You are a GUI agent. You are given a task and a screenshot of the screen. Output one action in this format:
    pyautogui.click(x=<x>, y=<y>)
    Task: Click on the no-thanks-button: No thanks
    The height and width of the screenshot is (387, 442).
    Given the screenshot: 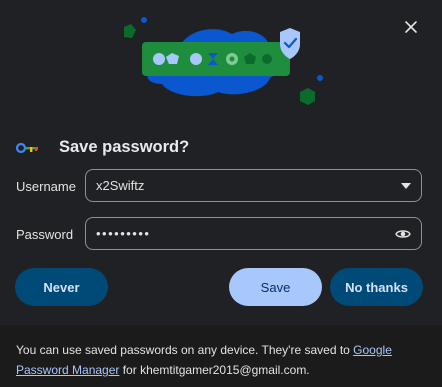 What is the action you would take?
    pyautogui.click(x=376, y=287)
    